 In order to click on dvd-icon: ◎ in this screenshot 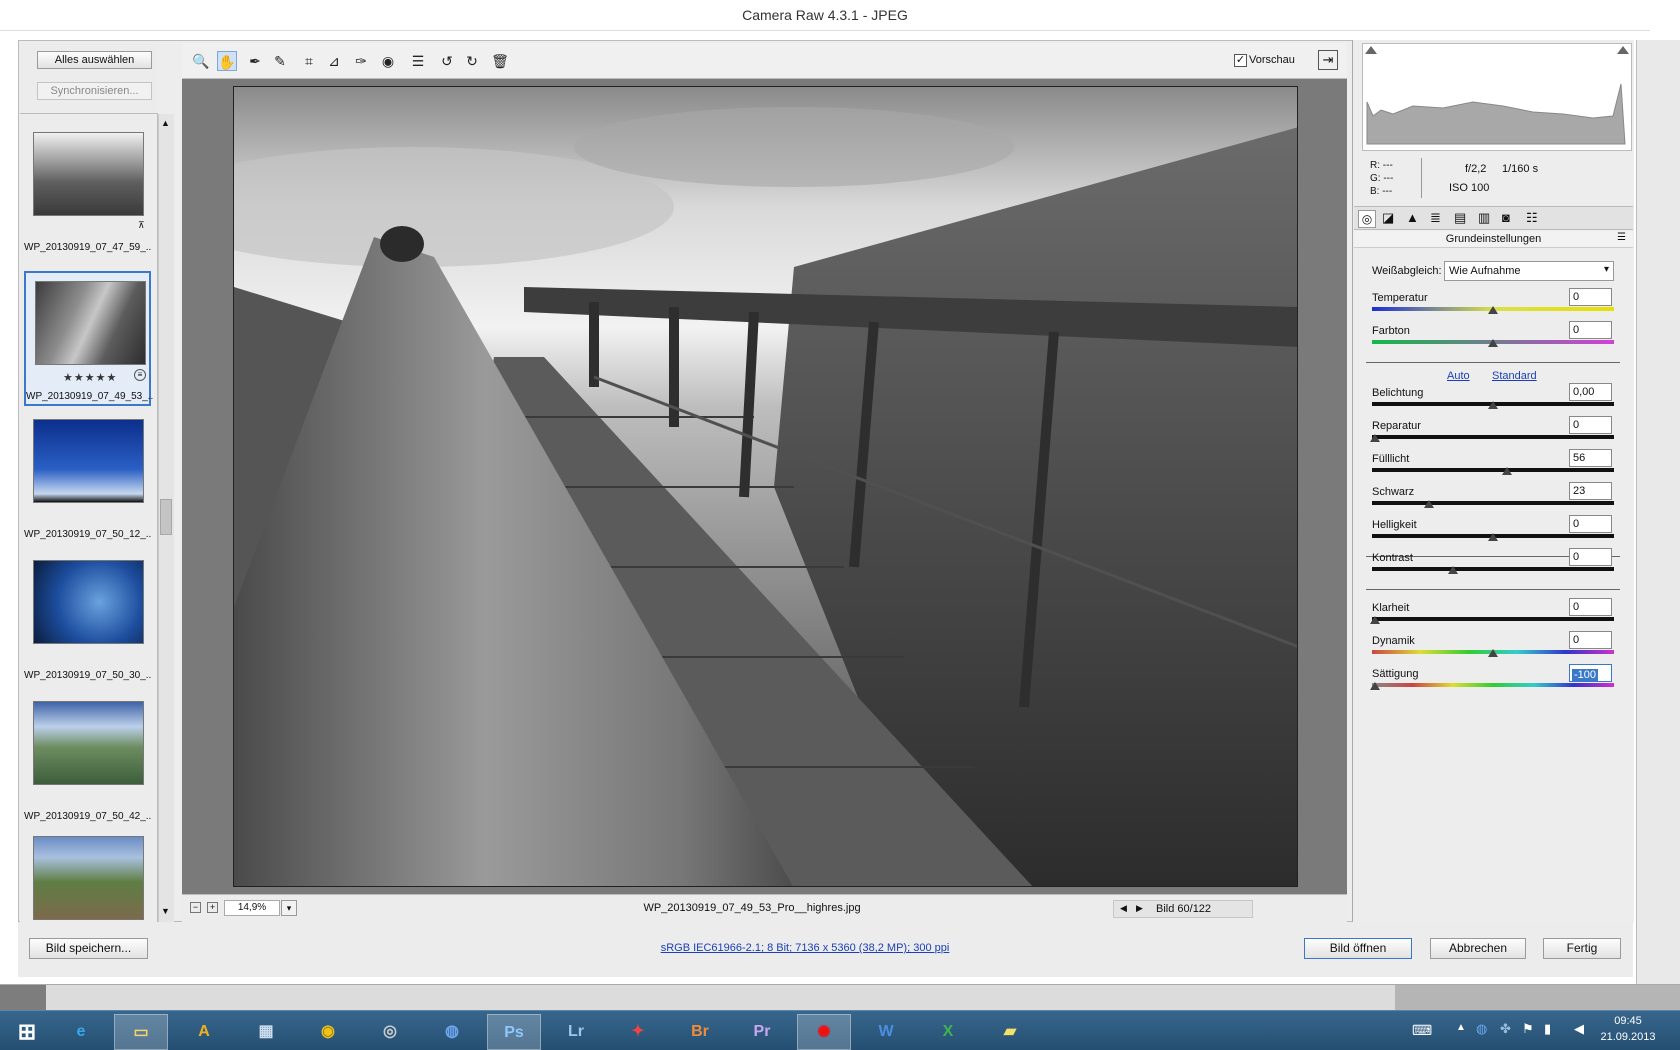, I will do `click(390, 1032)`.